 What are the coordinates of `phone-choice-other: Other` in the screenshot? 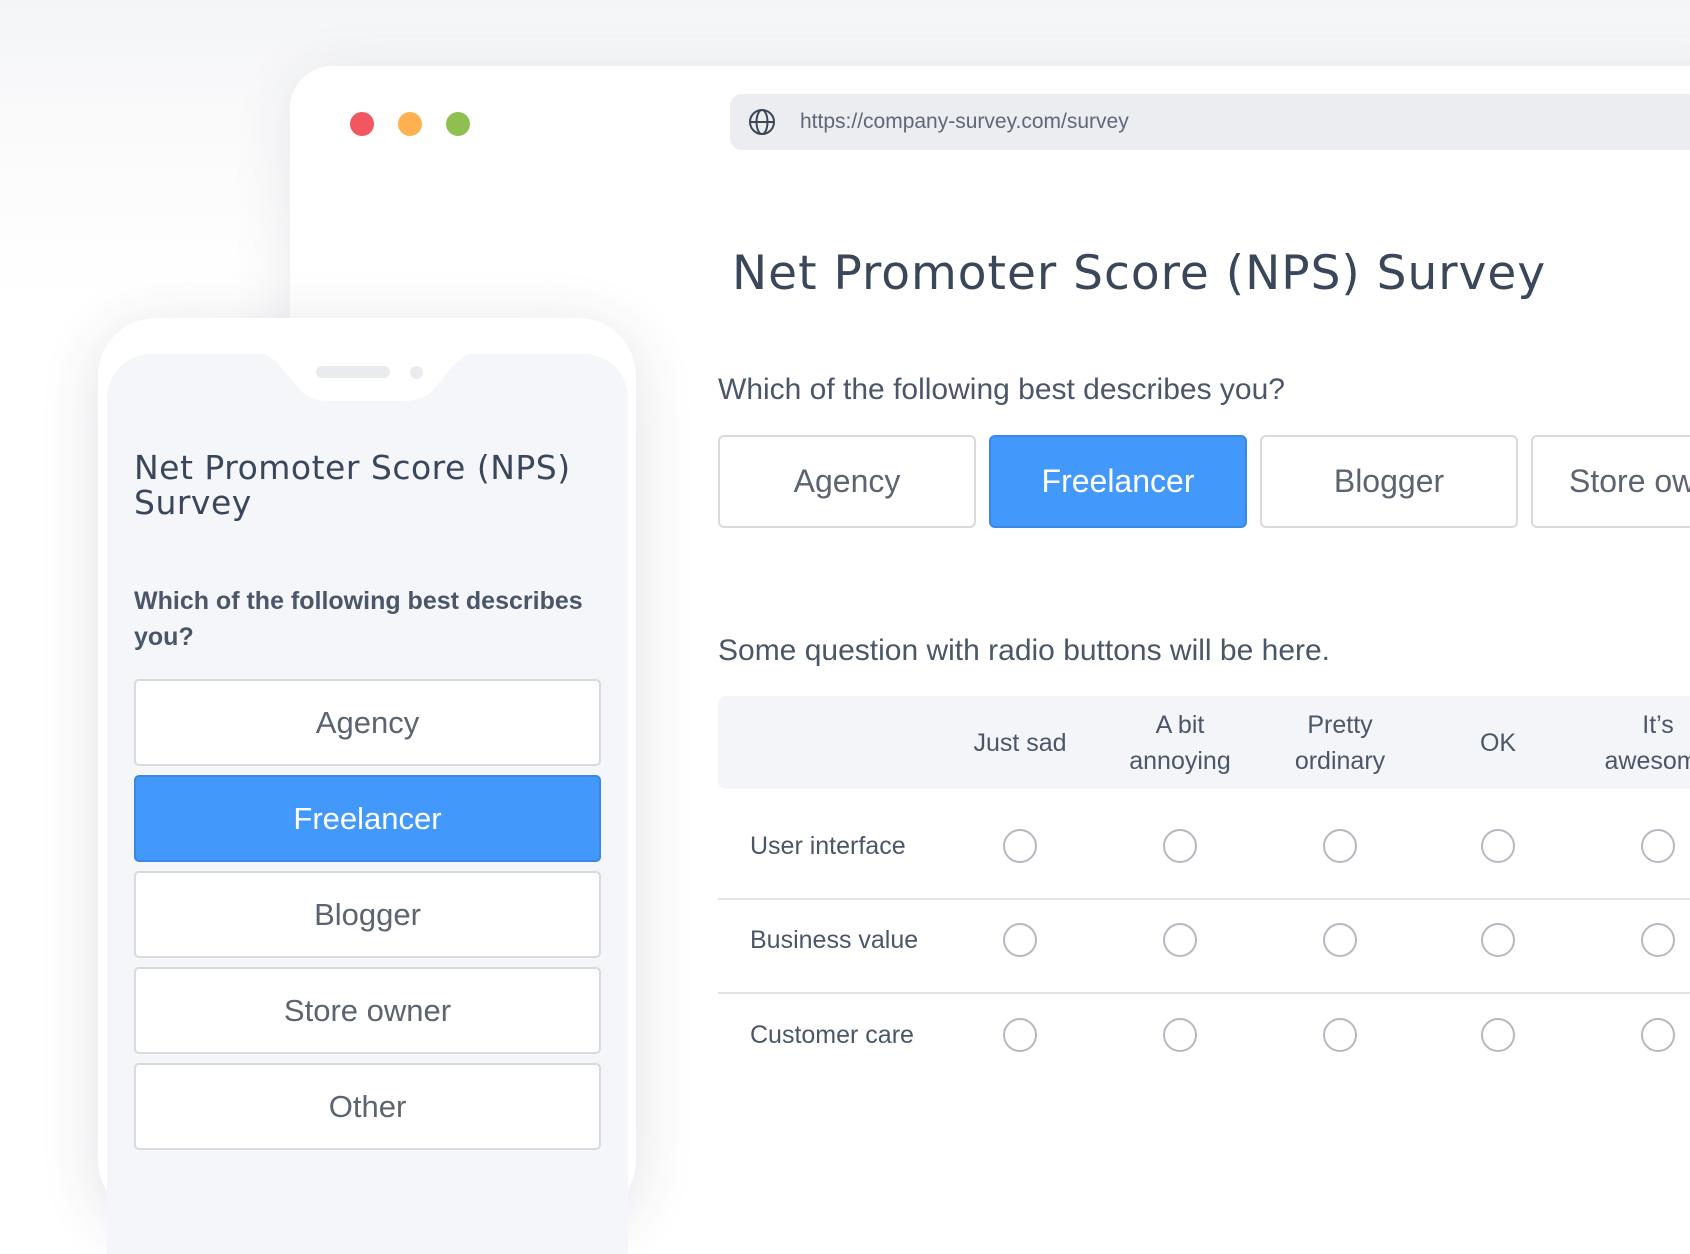 It's located at (367, 1106).